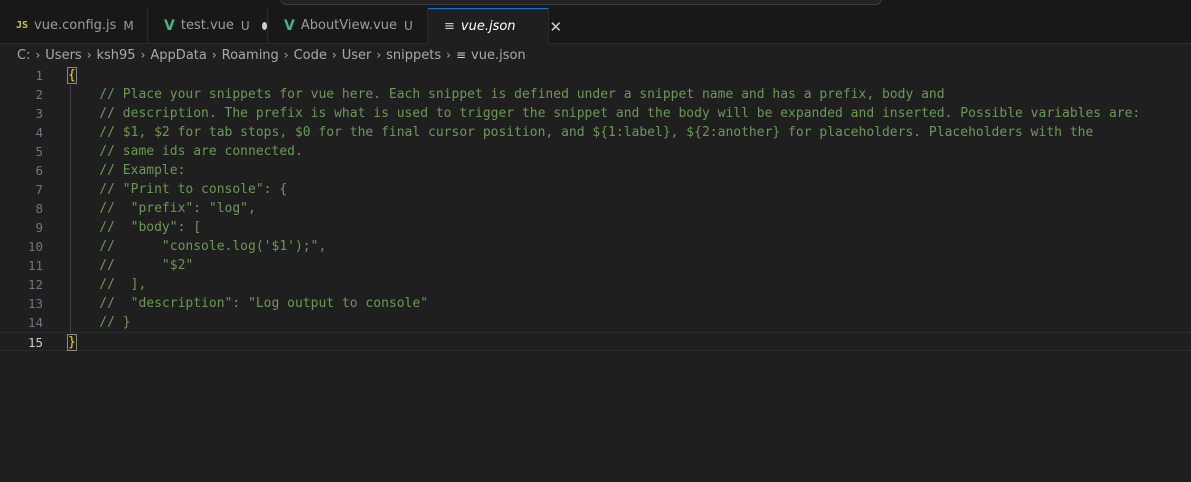 The width and height of the screenshot is (1191, 482). I want to click on code-text: // "body": [, so click(135, 227).